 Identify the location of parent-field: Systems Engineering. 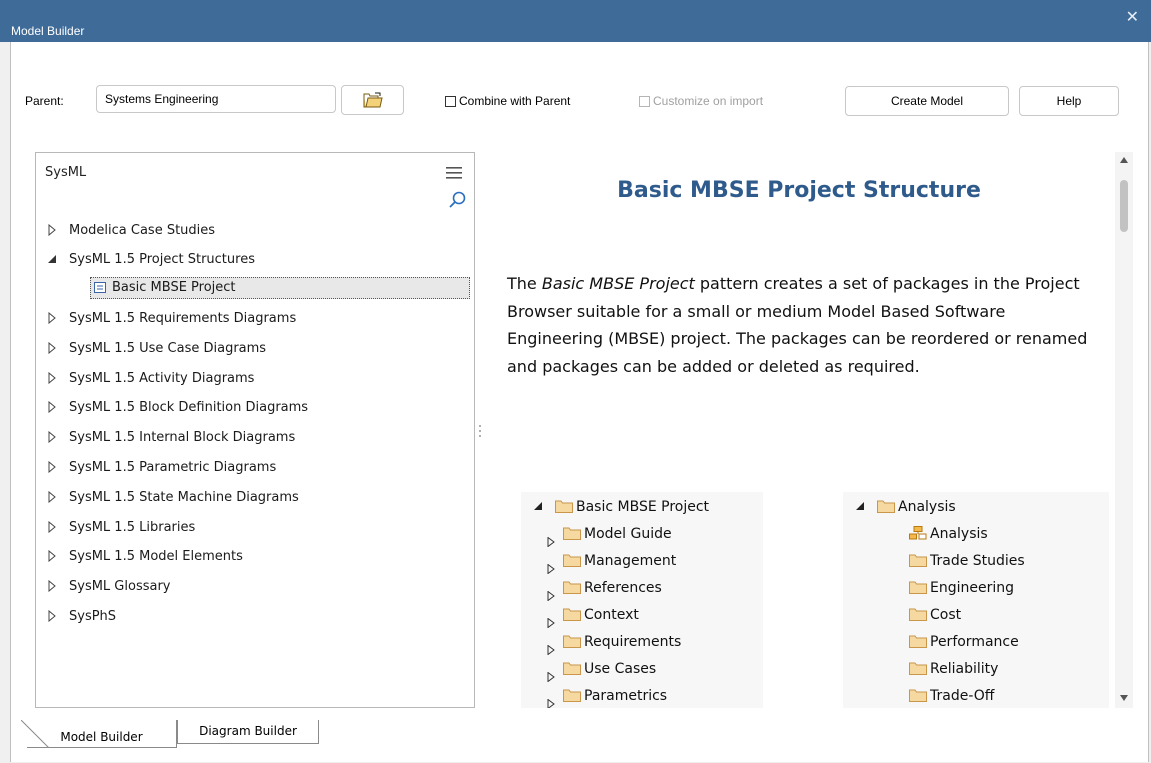
(216, 99).